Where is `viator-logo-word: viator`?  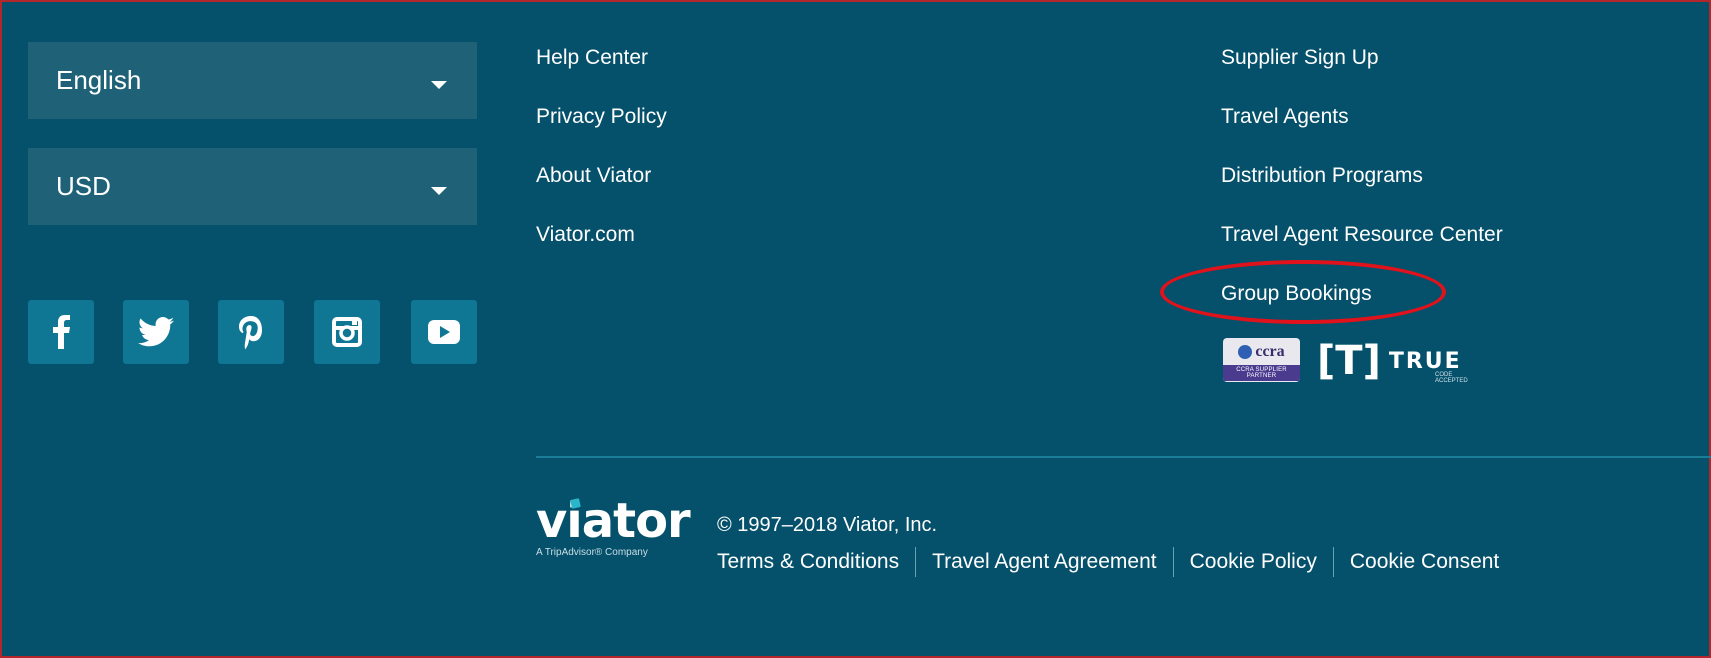
viator-logo-word: viator is located at coordinates (613, 521).